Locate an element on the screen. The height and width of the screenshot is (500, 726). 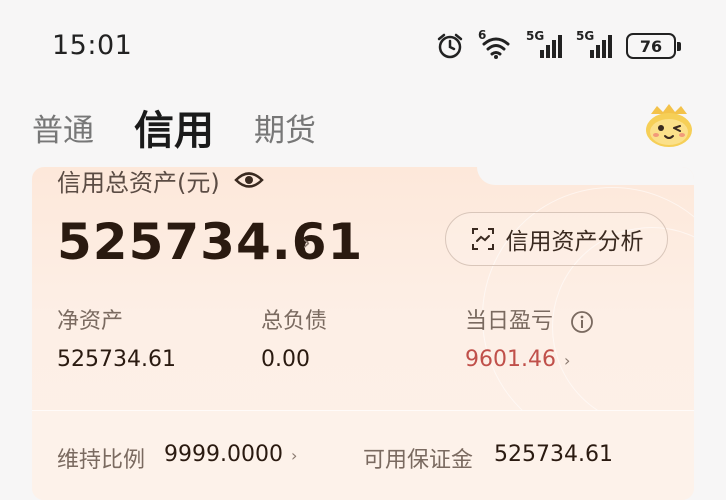
status-time: 15:01 is located at coordinates (92, 45).